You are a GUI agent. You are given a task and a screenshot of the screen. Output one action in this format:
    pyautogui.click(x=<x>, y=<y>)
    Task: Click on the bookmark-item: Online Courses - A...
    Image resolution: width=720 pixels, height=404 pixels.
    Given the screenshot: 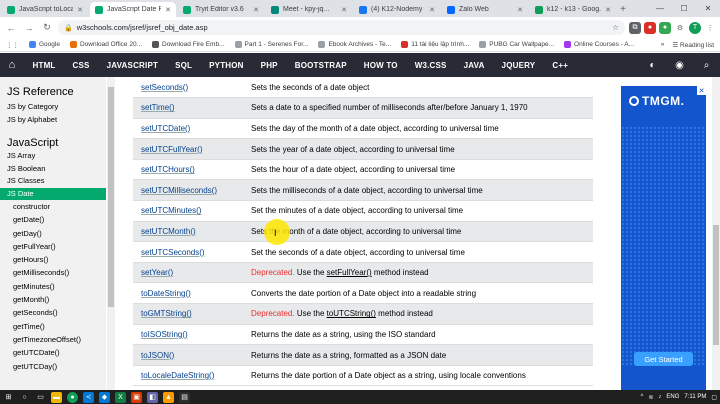 What is the action you would take?
    pyautogui.click(x=599, y=44)
    